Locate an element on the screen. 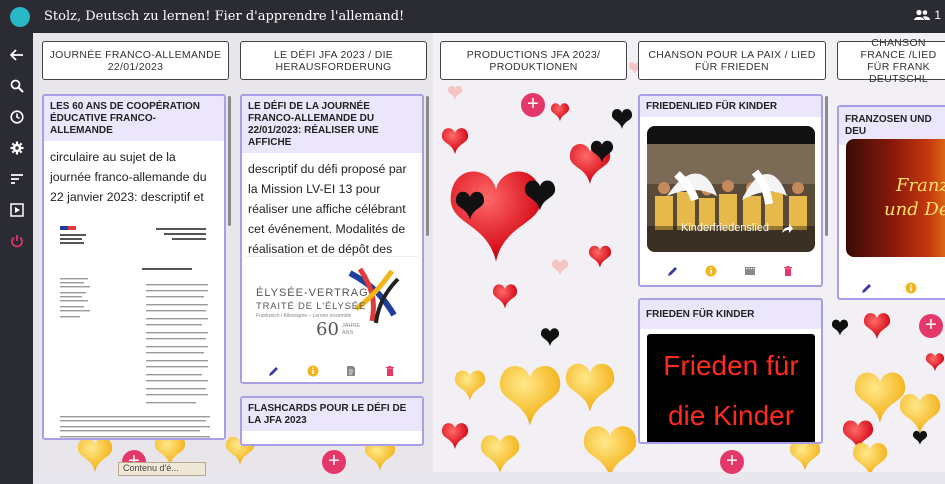 Image resolution: width=945 pixels, height=484 pixels. sort-lines-icon is located at coordinates (16, 179).